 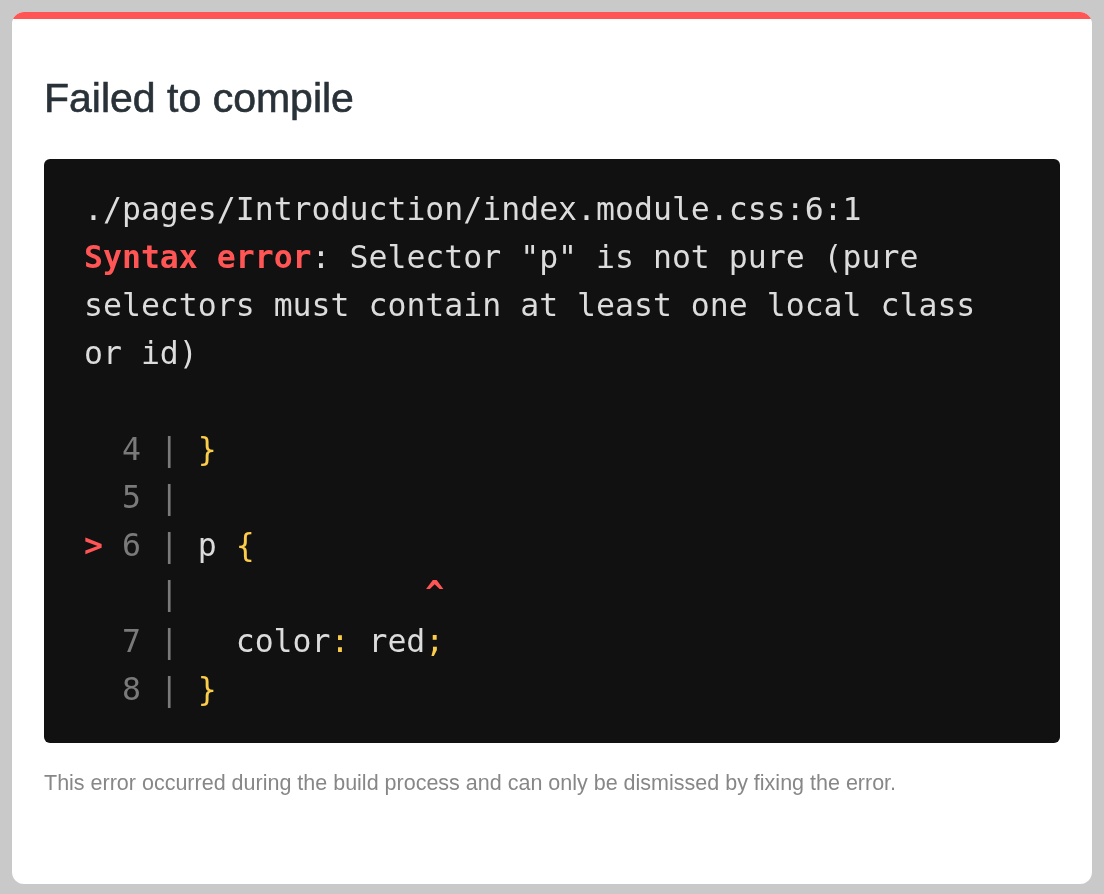 What do you see at coordinates (339, 641) in the screenshot?
I see `code-line: color: red;` at bounding box center [339, 641].